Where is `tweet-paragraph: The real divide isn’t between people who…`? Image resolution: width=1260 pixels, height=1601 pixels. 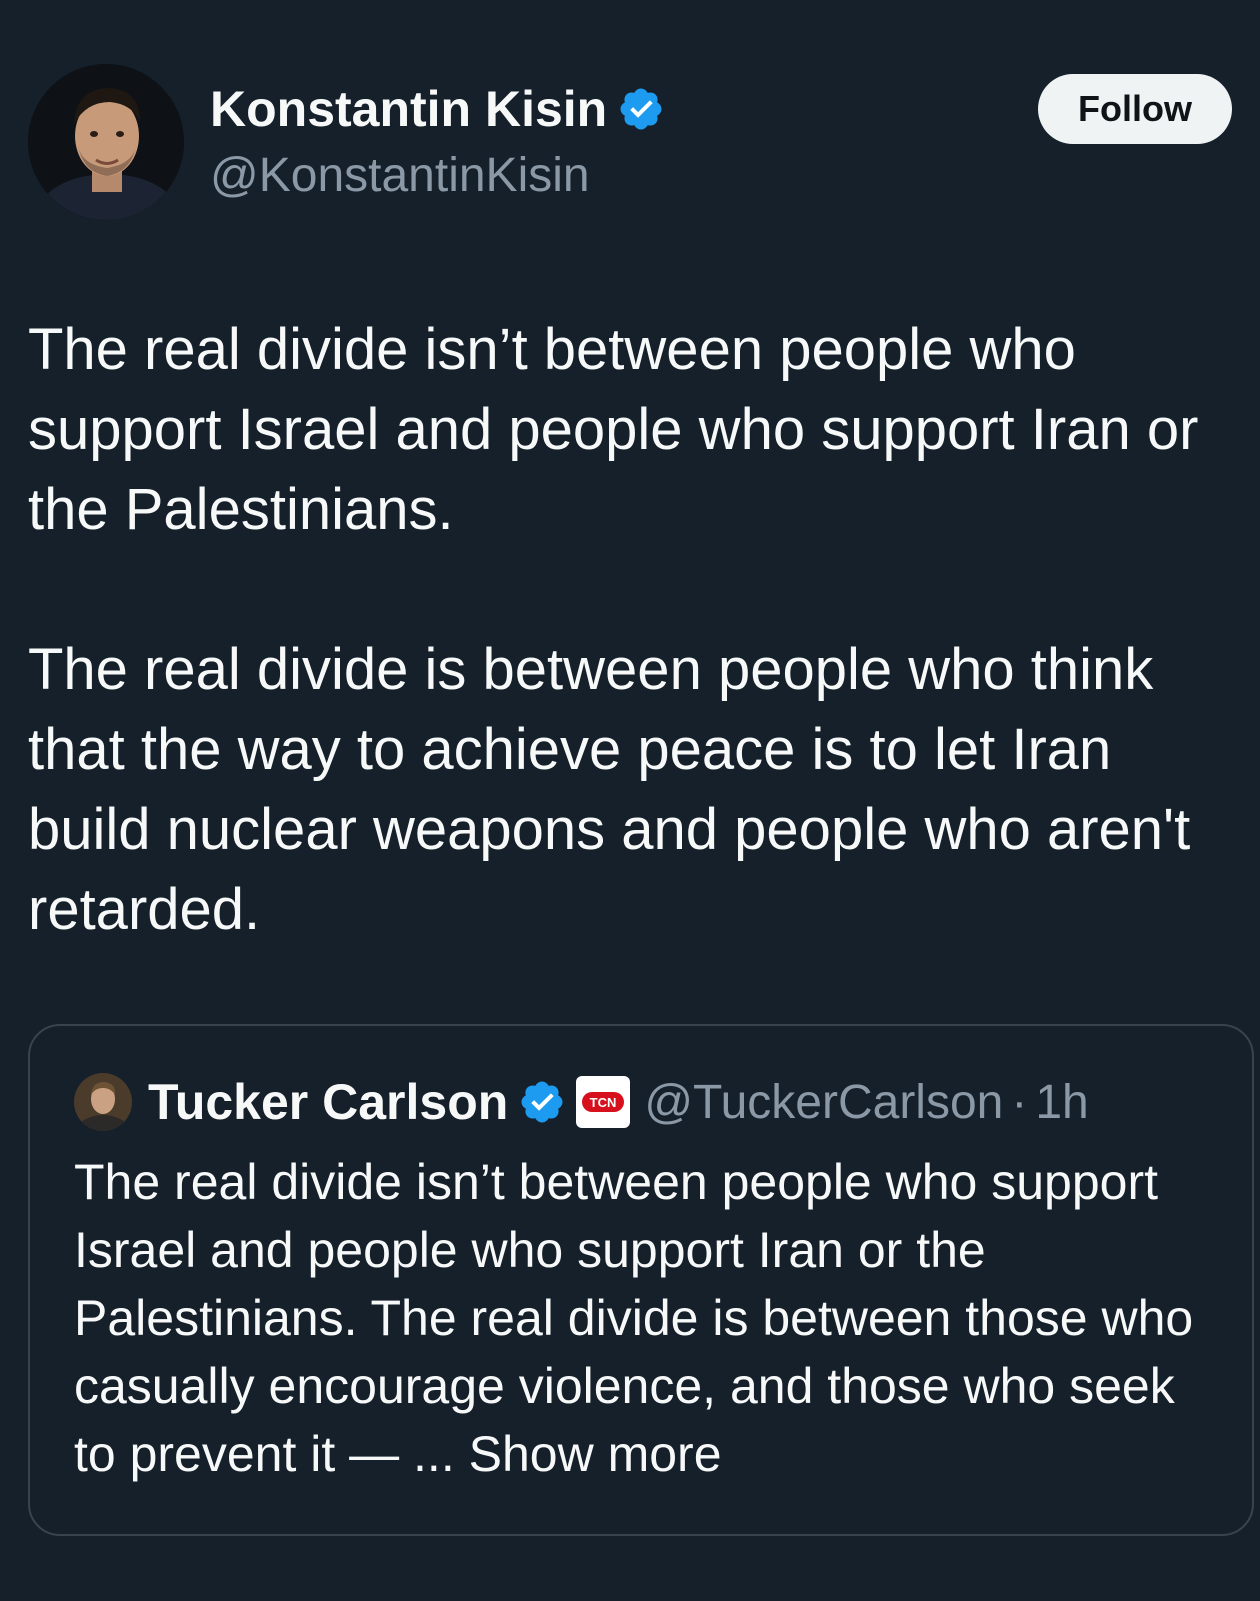
tweet-paragraph: The real divide isn’t between people who… is located at coordinates (613, 429).